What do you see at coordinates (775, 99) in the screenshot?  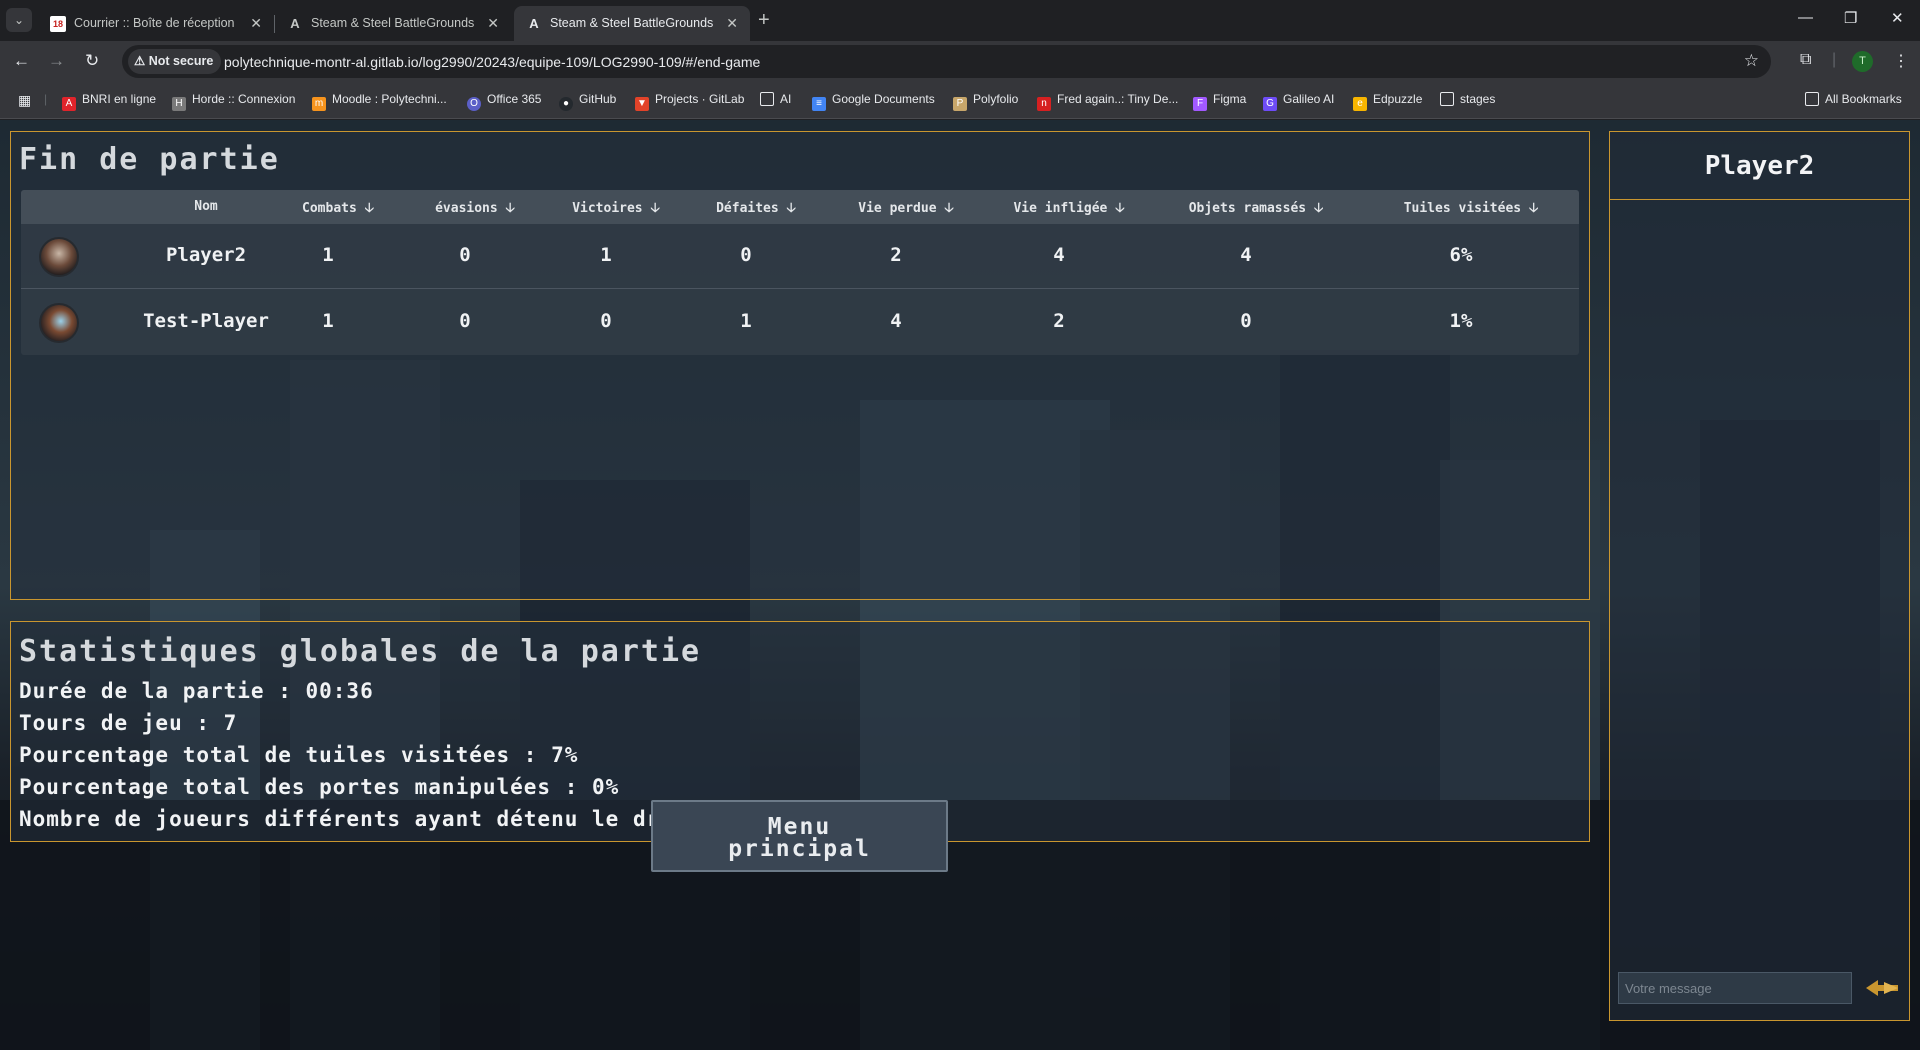 I see `bookmark-folder: AI` at bounding box center [775, 99].